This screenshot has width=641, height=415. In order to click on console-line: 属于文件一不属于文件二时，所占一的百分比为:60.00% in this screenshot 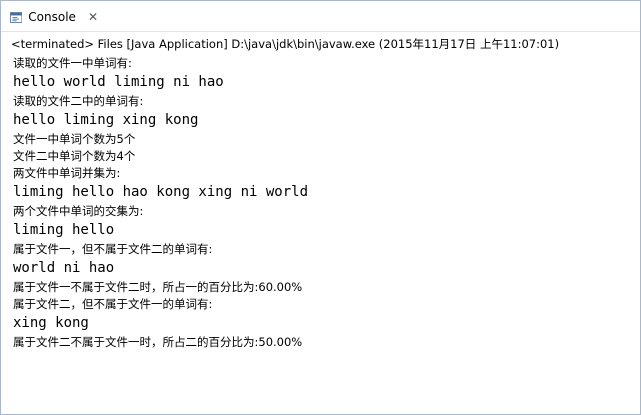, I will do `click(158, 287)`.